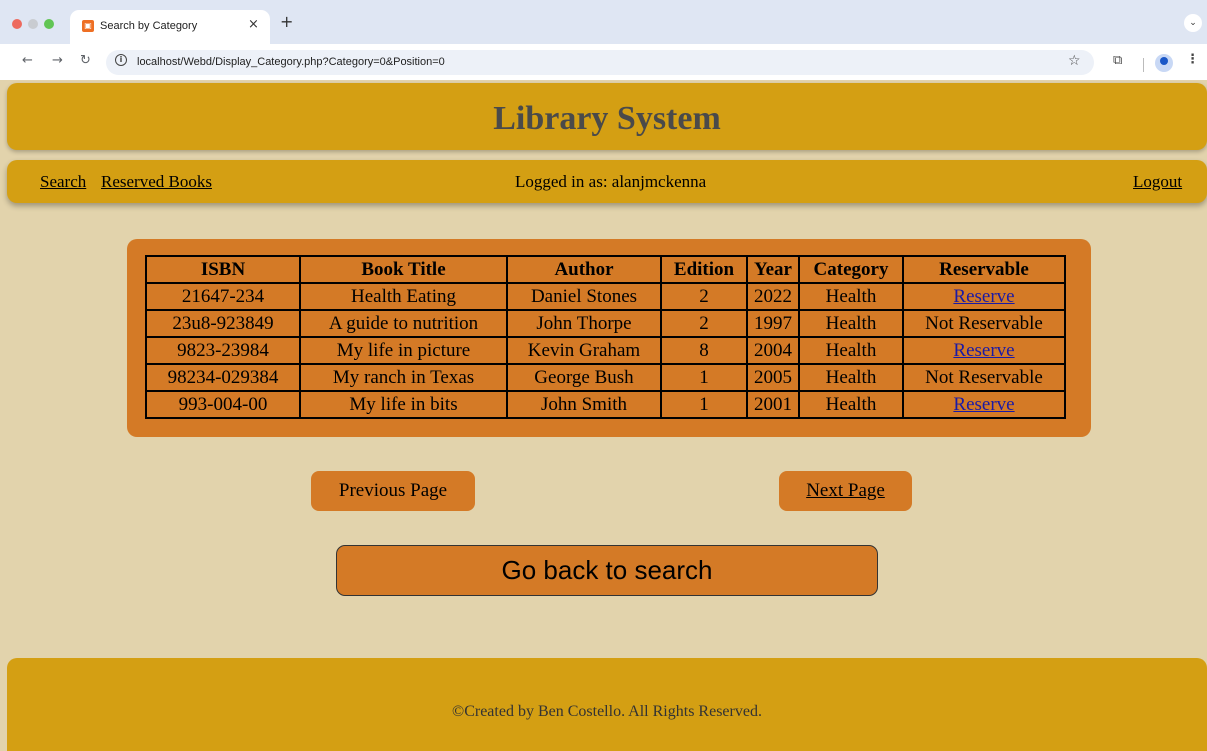  I want to click on back-arrow-icon: ←, so click(27, 61).